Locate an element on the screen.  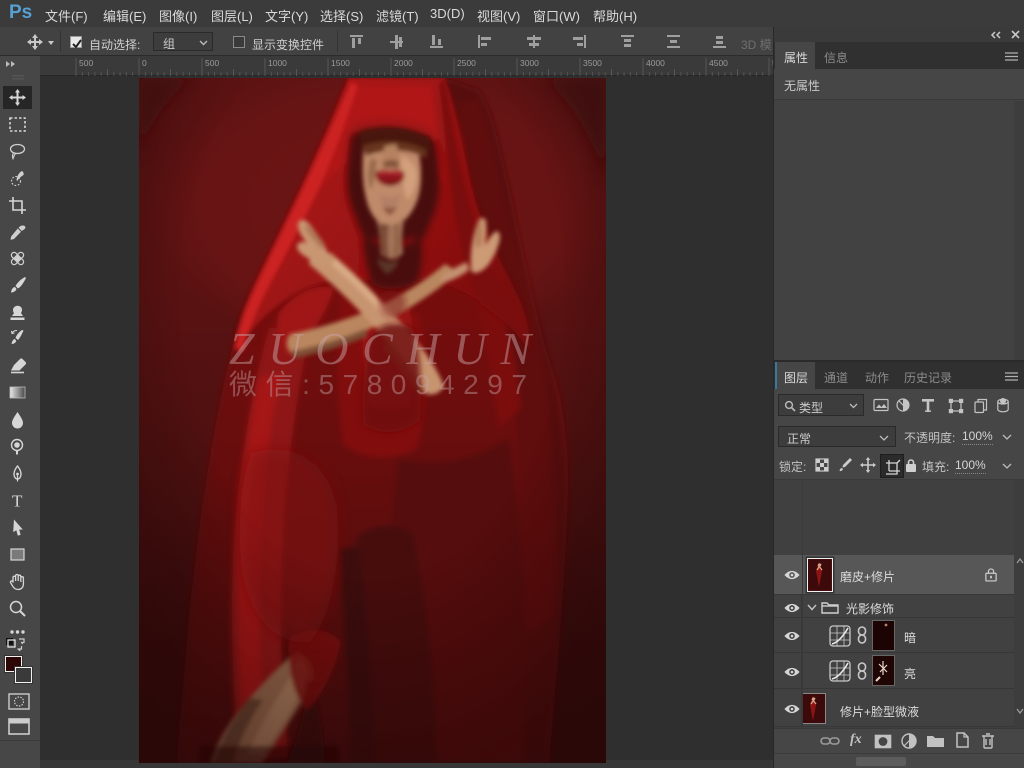
svg-text: 4500 is located at coordinates (718, 63).